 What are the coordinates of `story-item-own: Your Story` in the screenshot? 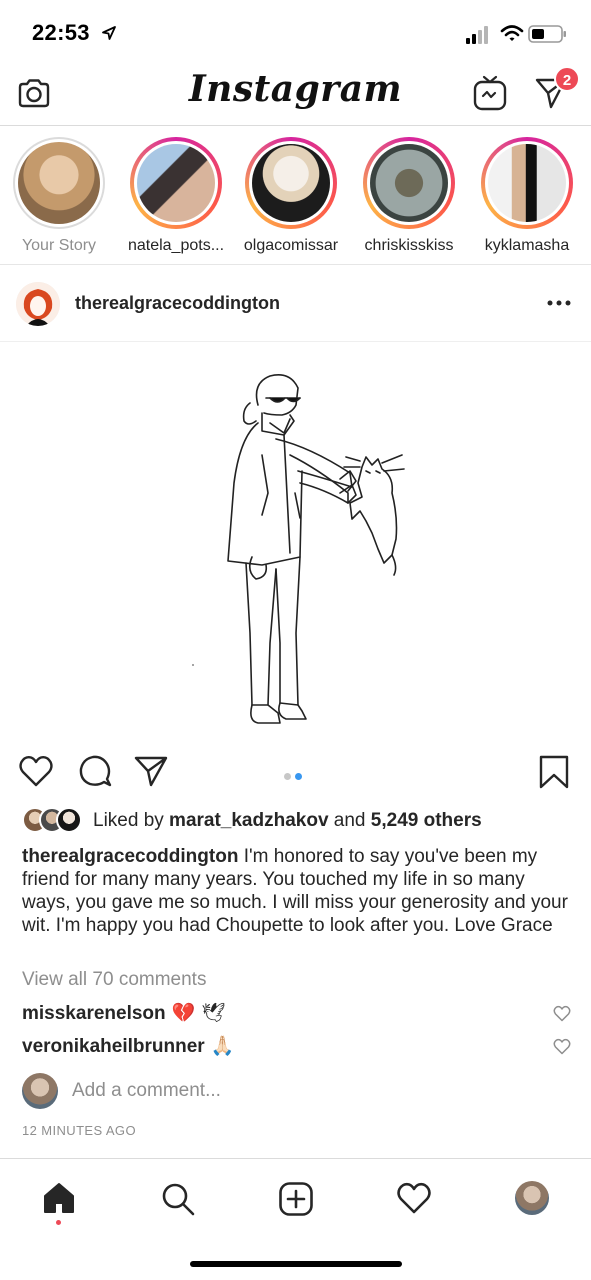 It's located at (59, 196).